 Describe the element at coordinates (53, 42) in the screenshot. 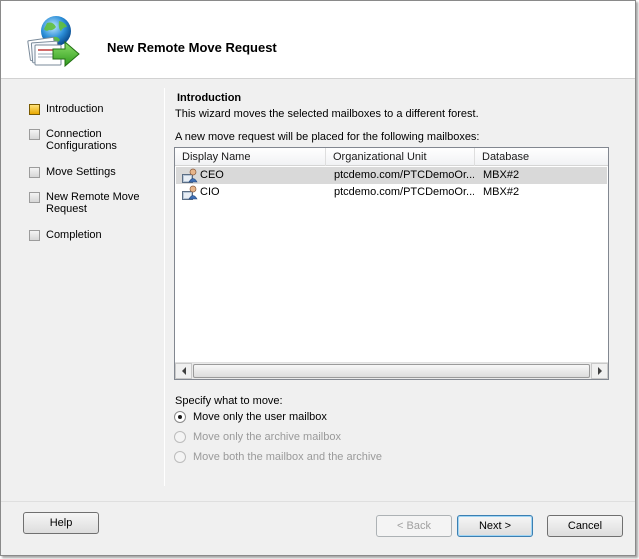

I see `move-mailbox-globe-icon` at that location.